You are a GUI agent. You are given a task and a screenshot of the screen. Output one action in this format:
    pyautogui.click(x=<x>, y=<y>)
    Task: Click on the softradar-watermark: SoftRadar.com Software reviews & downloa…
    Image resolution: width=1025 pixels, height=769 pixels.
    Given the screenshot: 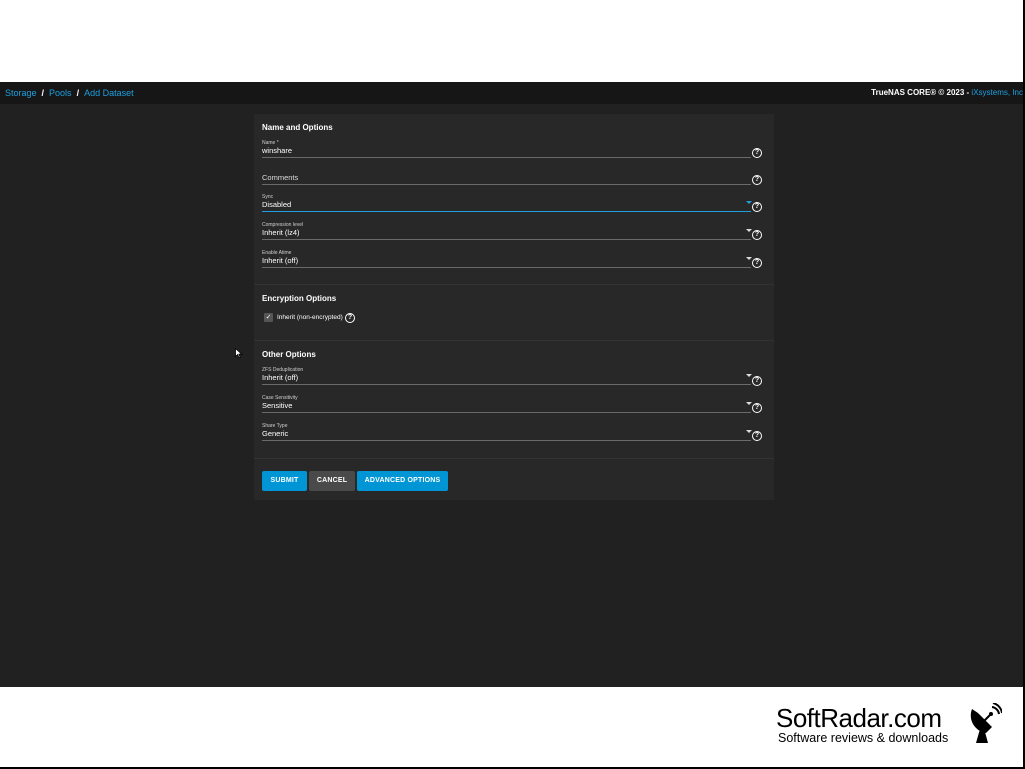 What is the action you would take?
    pyautogui.click(x=891, y=725)
    